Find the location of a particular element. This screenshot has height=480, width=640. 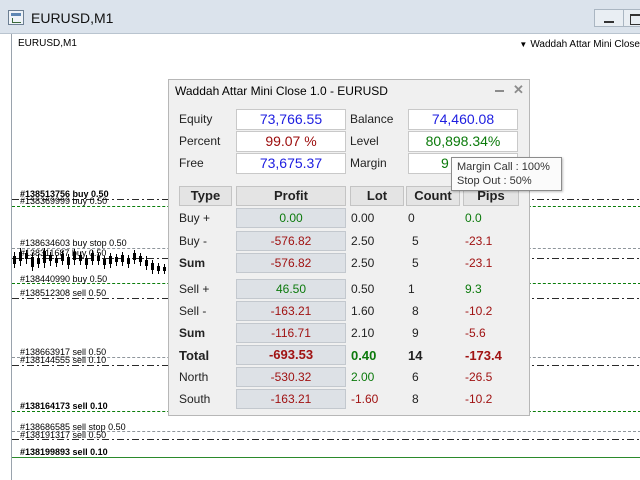

indicator-name-label: ▼ Waddah Attar Mini Close is located at coordinates (579, 44).